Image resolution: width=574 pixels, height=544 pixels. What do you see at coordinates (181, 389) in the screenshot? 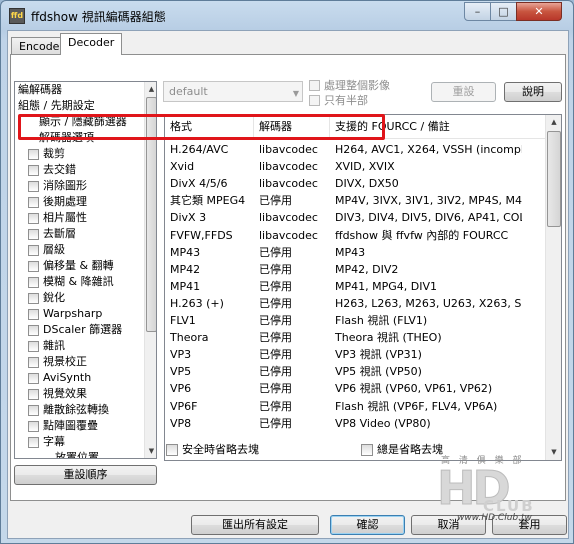
I see `format-cell: VP6` at bounding box center [181, 389].